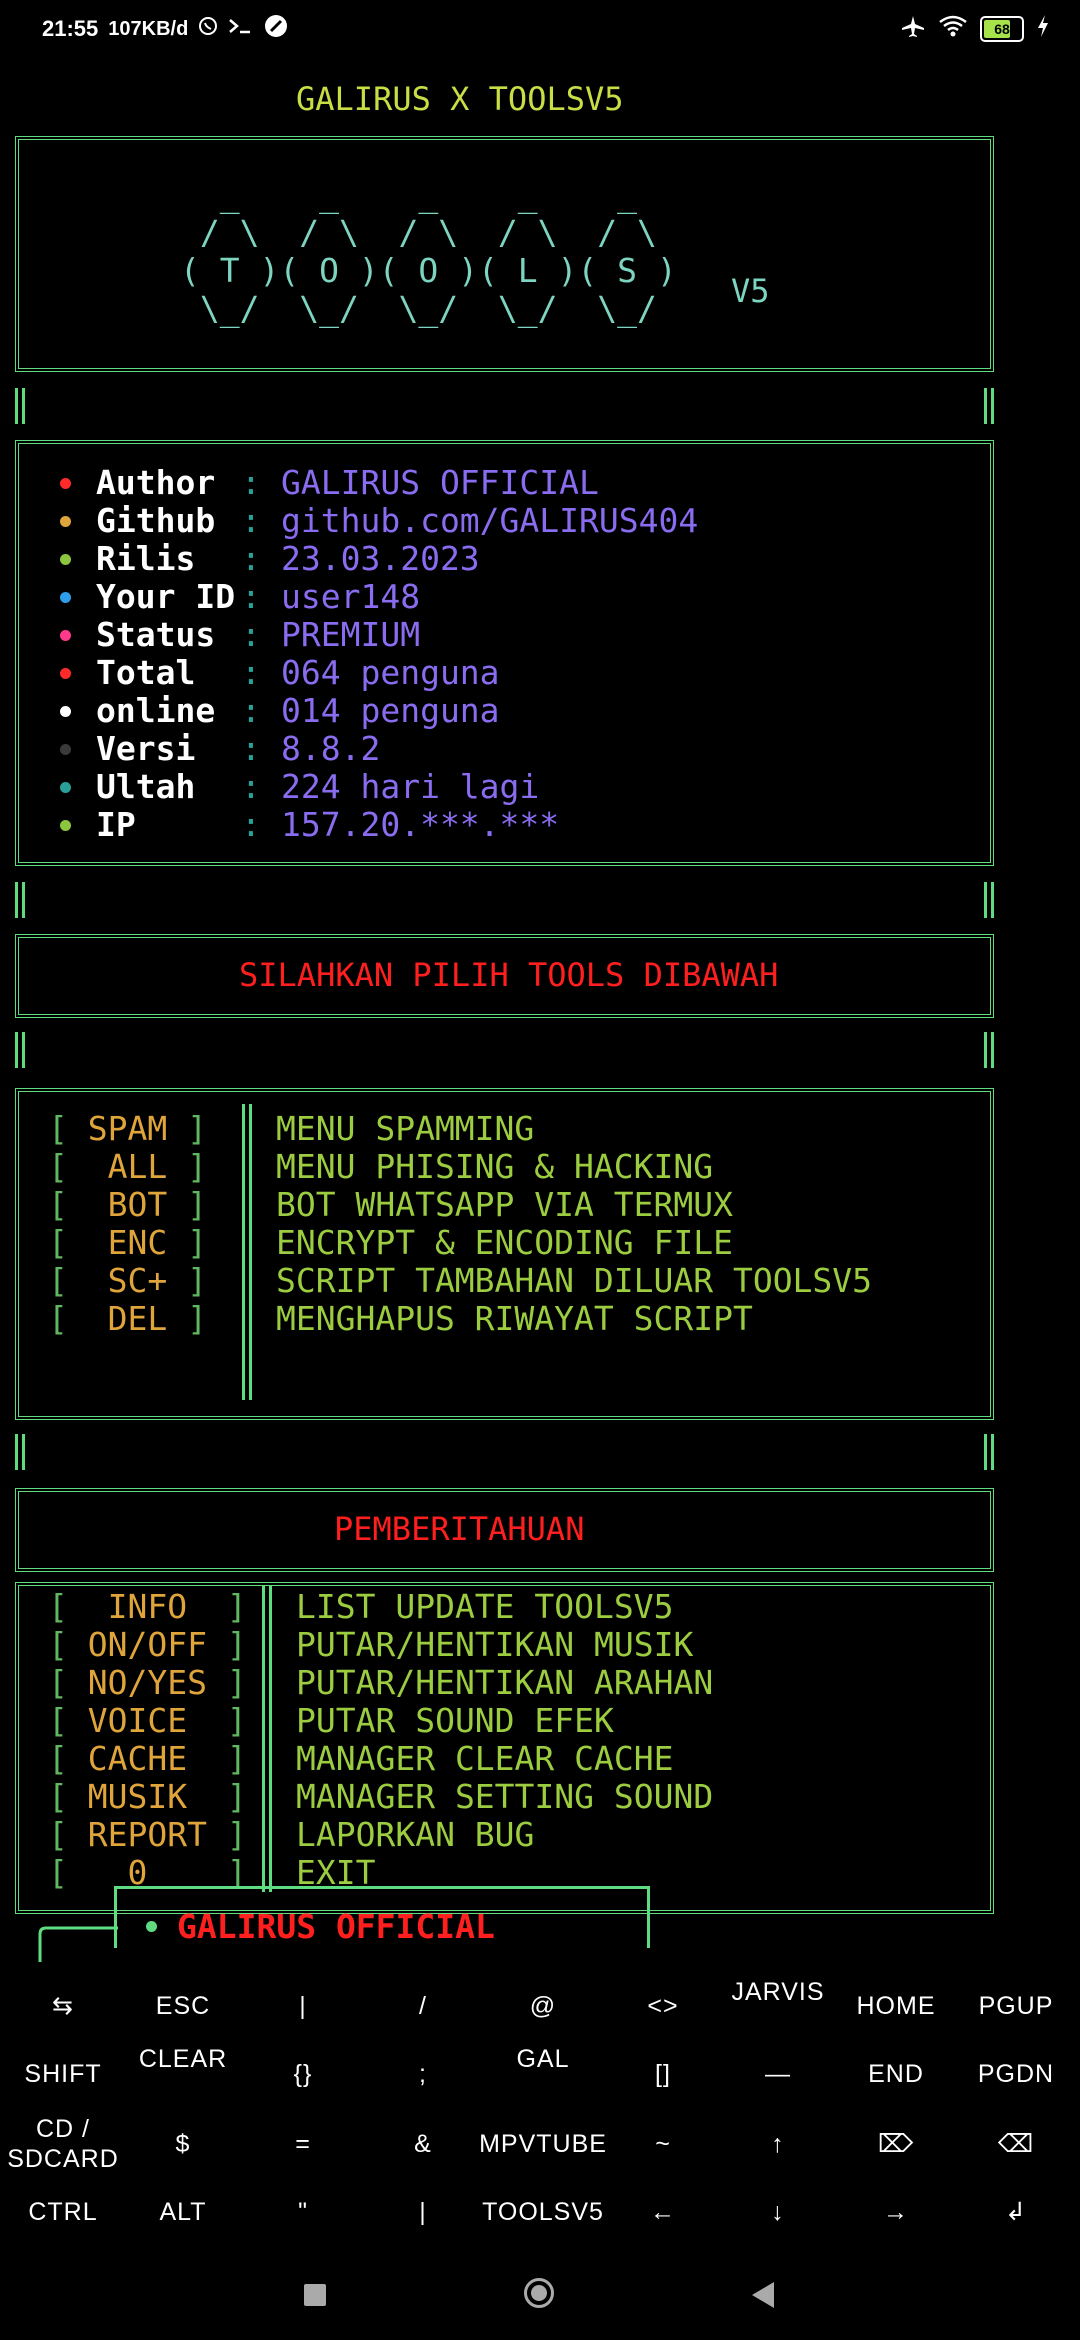  I want to click on key-equals: =, so click(303, 2144).